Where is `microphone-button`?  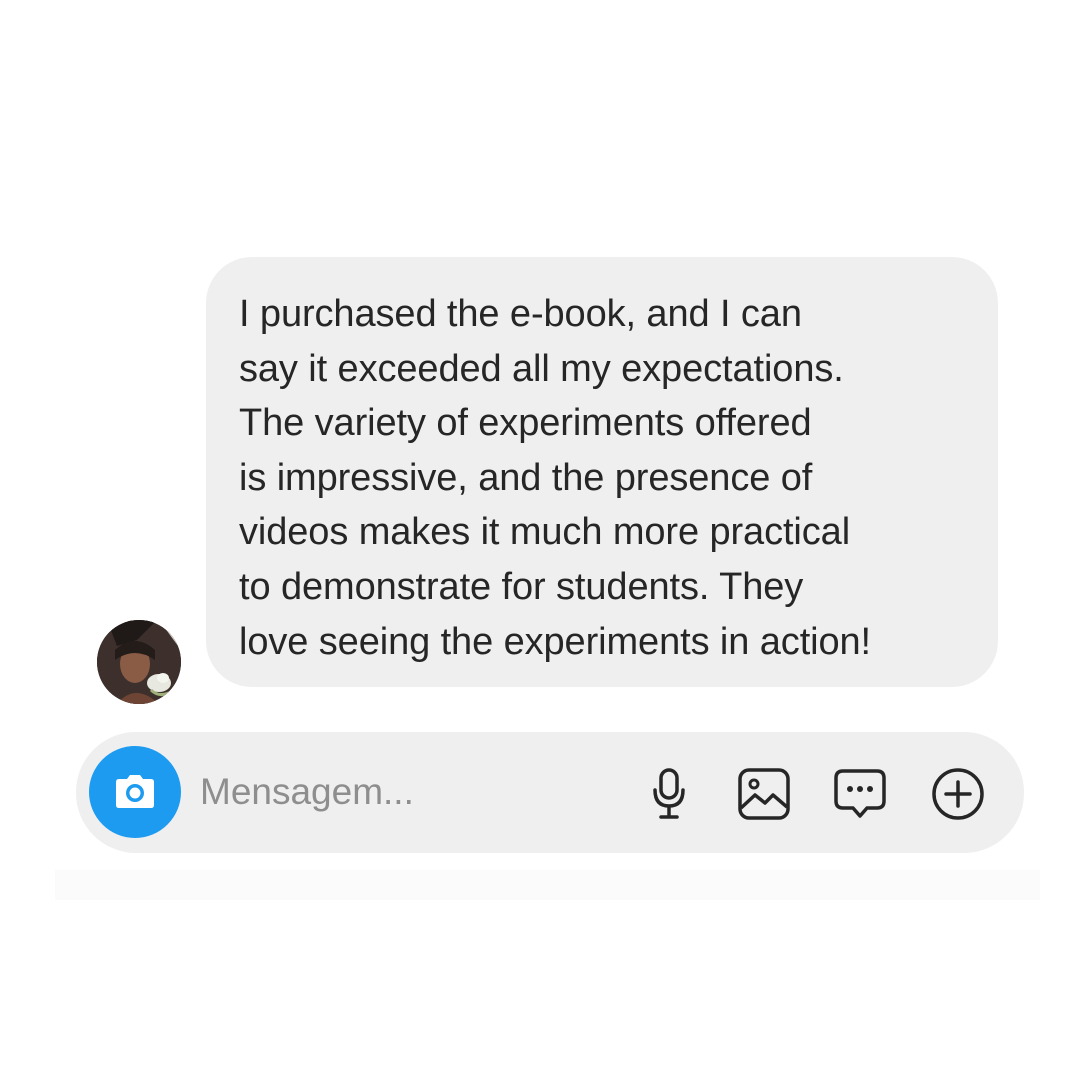 microphone-button is located at coordinates (669, 794).